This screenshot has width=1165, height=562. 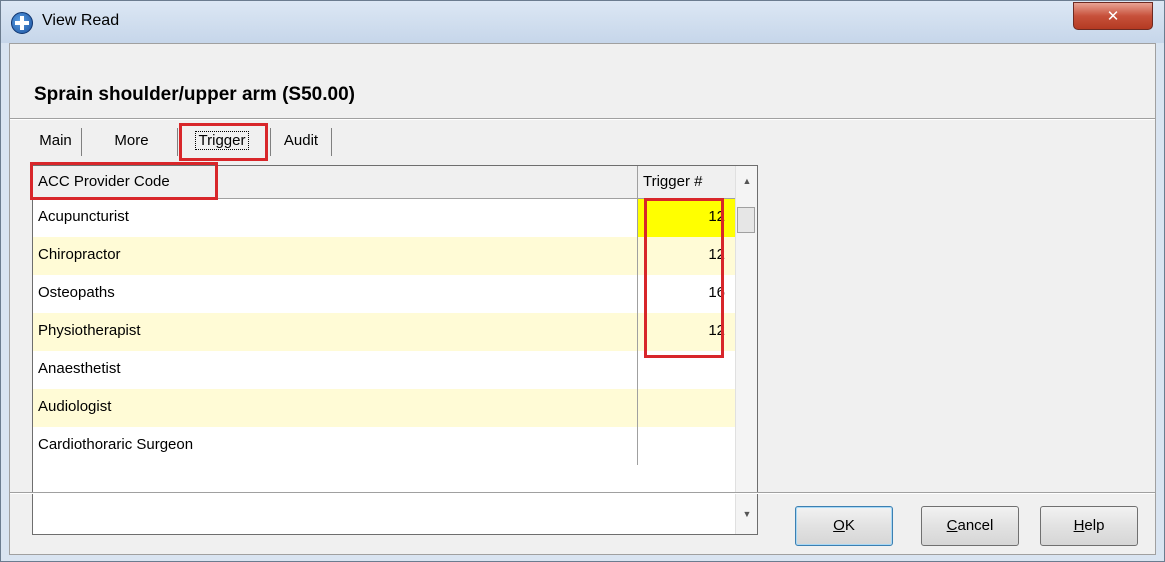 I want to click on ok-button: OK, so click(x=844, y=526).